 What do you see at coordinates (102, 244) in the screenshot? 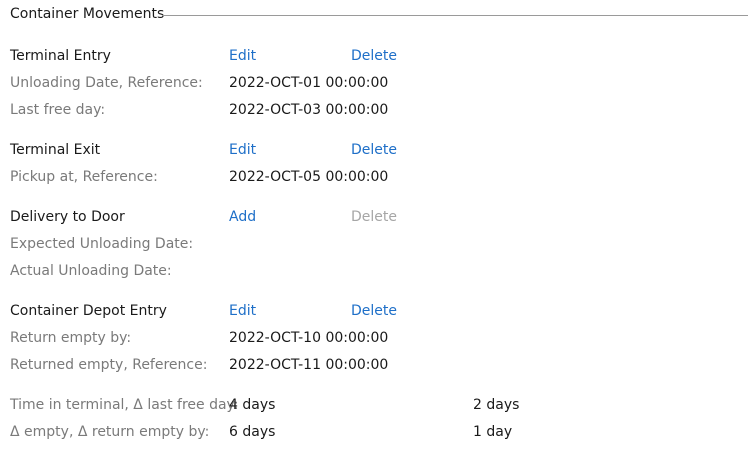
I see `expected-unloading-date-label: Expected Unloading Date:` at bounding box center [102, 244].